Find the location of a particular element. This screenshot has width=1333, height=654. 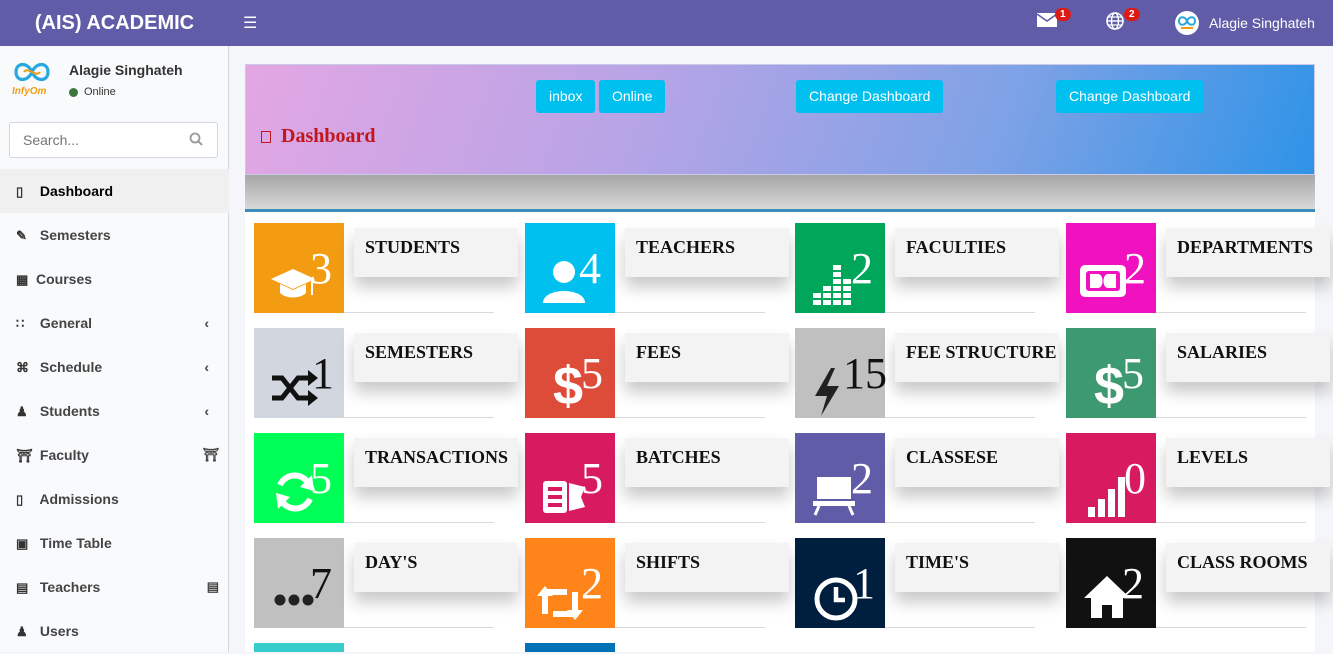

tile-label: TRANSACTIONS is located at coordinates (436, 462).